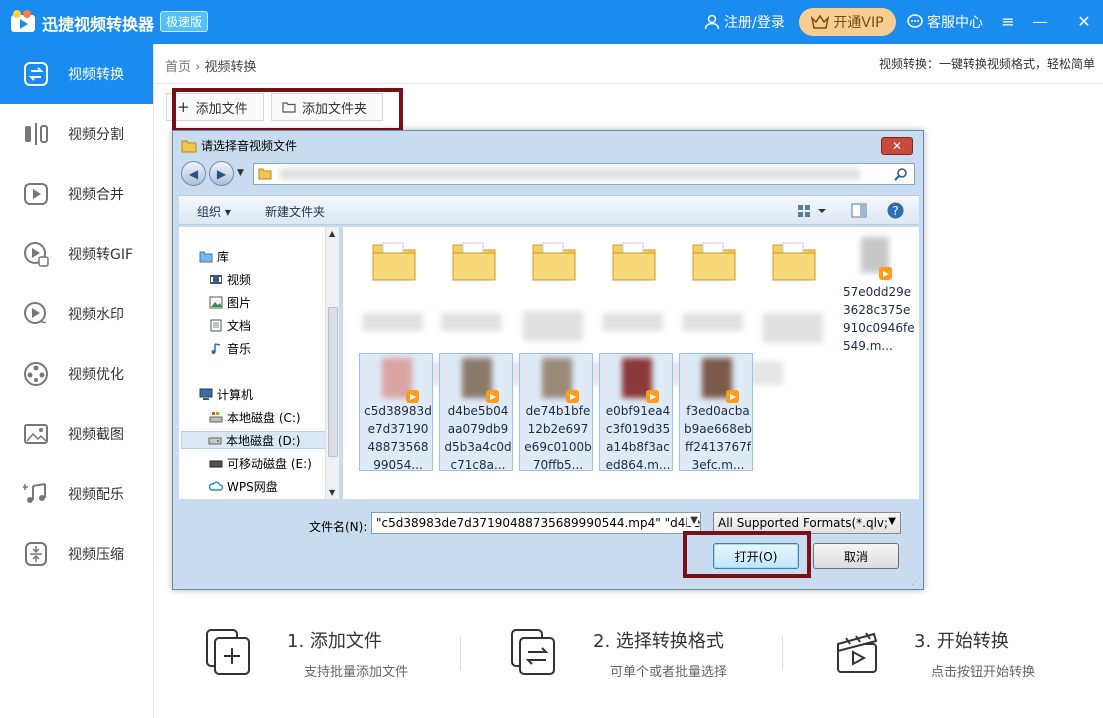 The height and width of the screenshot is (718, 1103). I want to click on music-icon, so click(34, 493).